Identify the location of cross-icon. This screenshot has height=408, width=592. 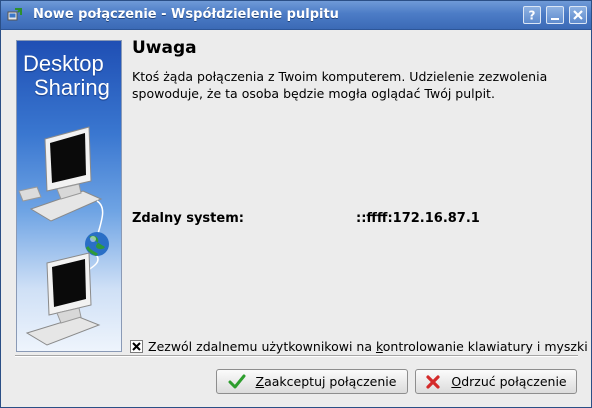
(433, 382).